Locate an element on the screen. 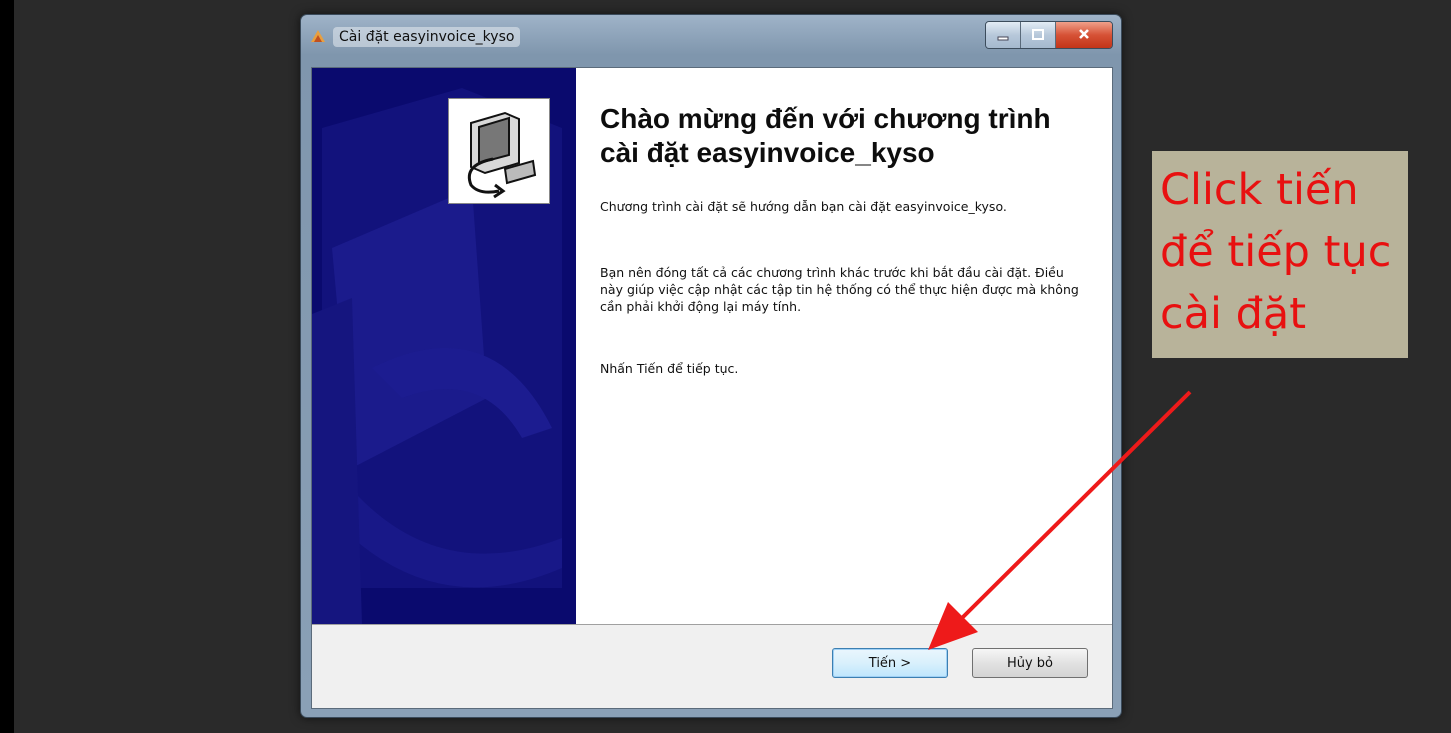 The height and width of the screenshot is (733, 1451). minimize-button is located at coordinates (1003, 35).